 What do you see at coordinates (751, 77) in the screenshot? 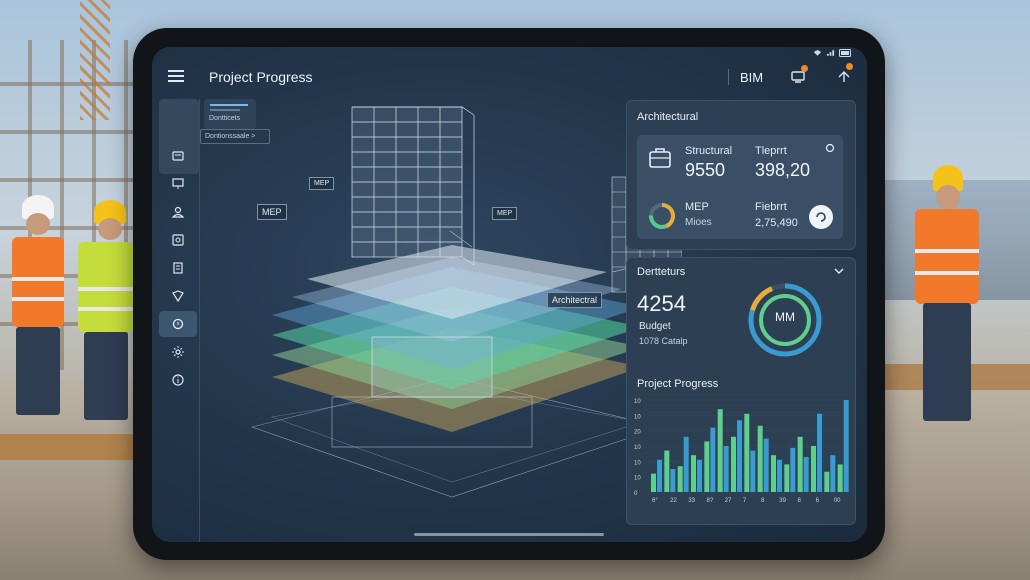
I see `bim-mode-button: BIM` at bounding box center [751, 77].